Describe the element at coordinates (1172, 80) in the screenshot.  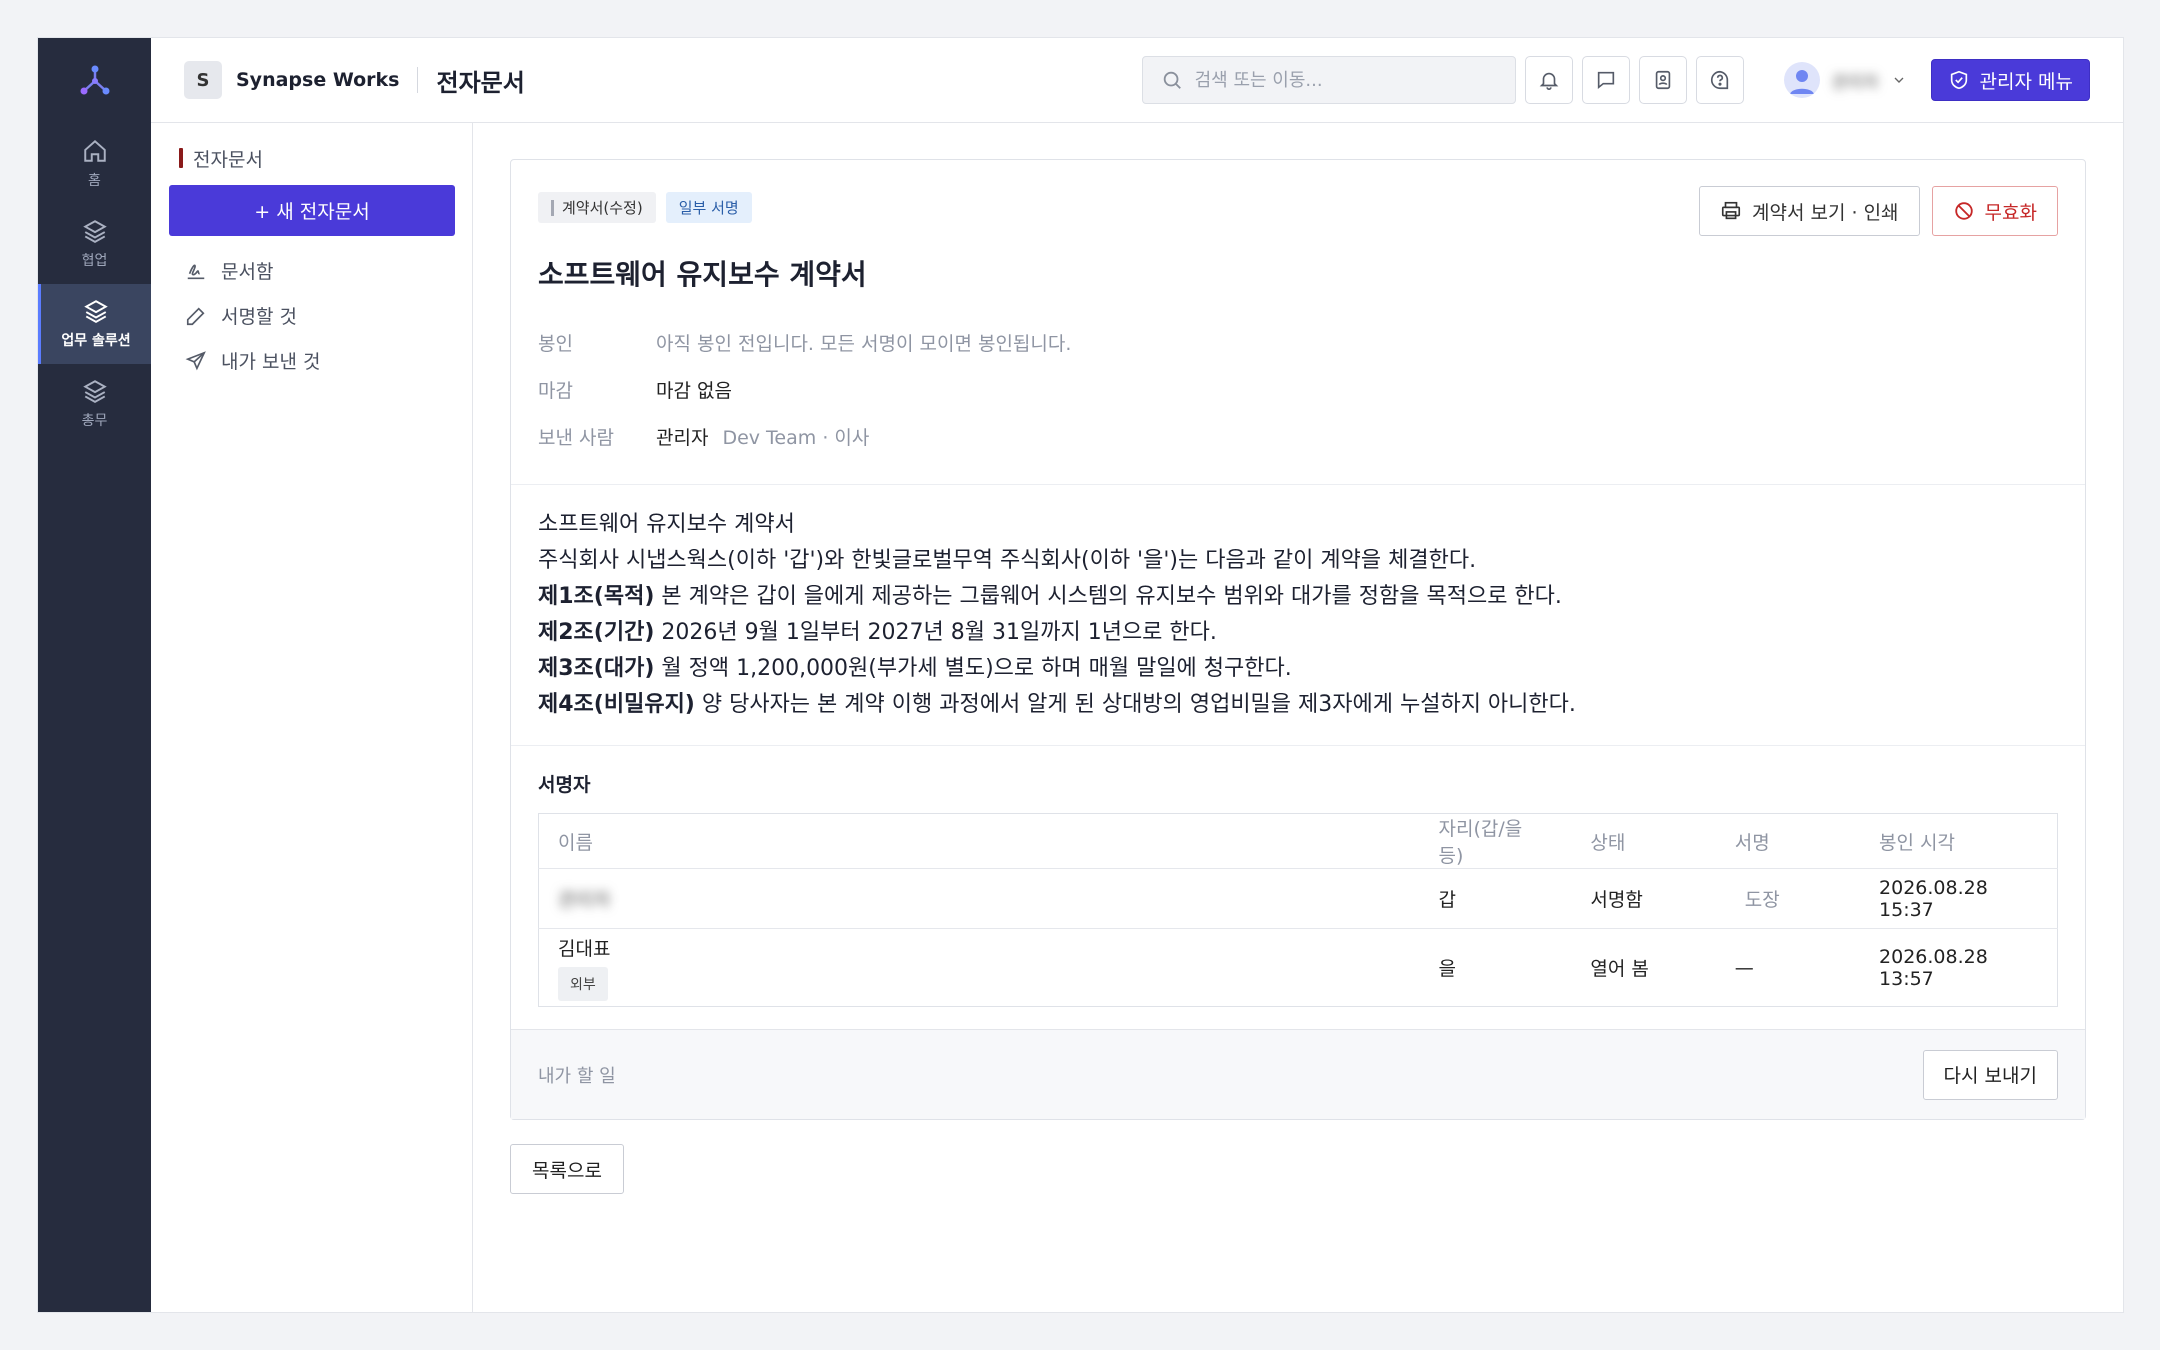
I see `search-icon` at that location.